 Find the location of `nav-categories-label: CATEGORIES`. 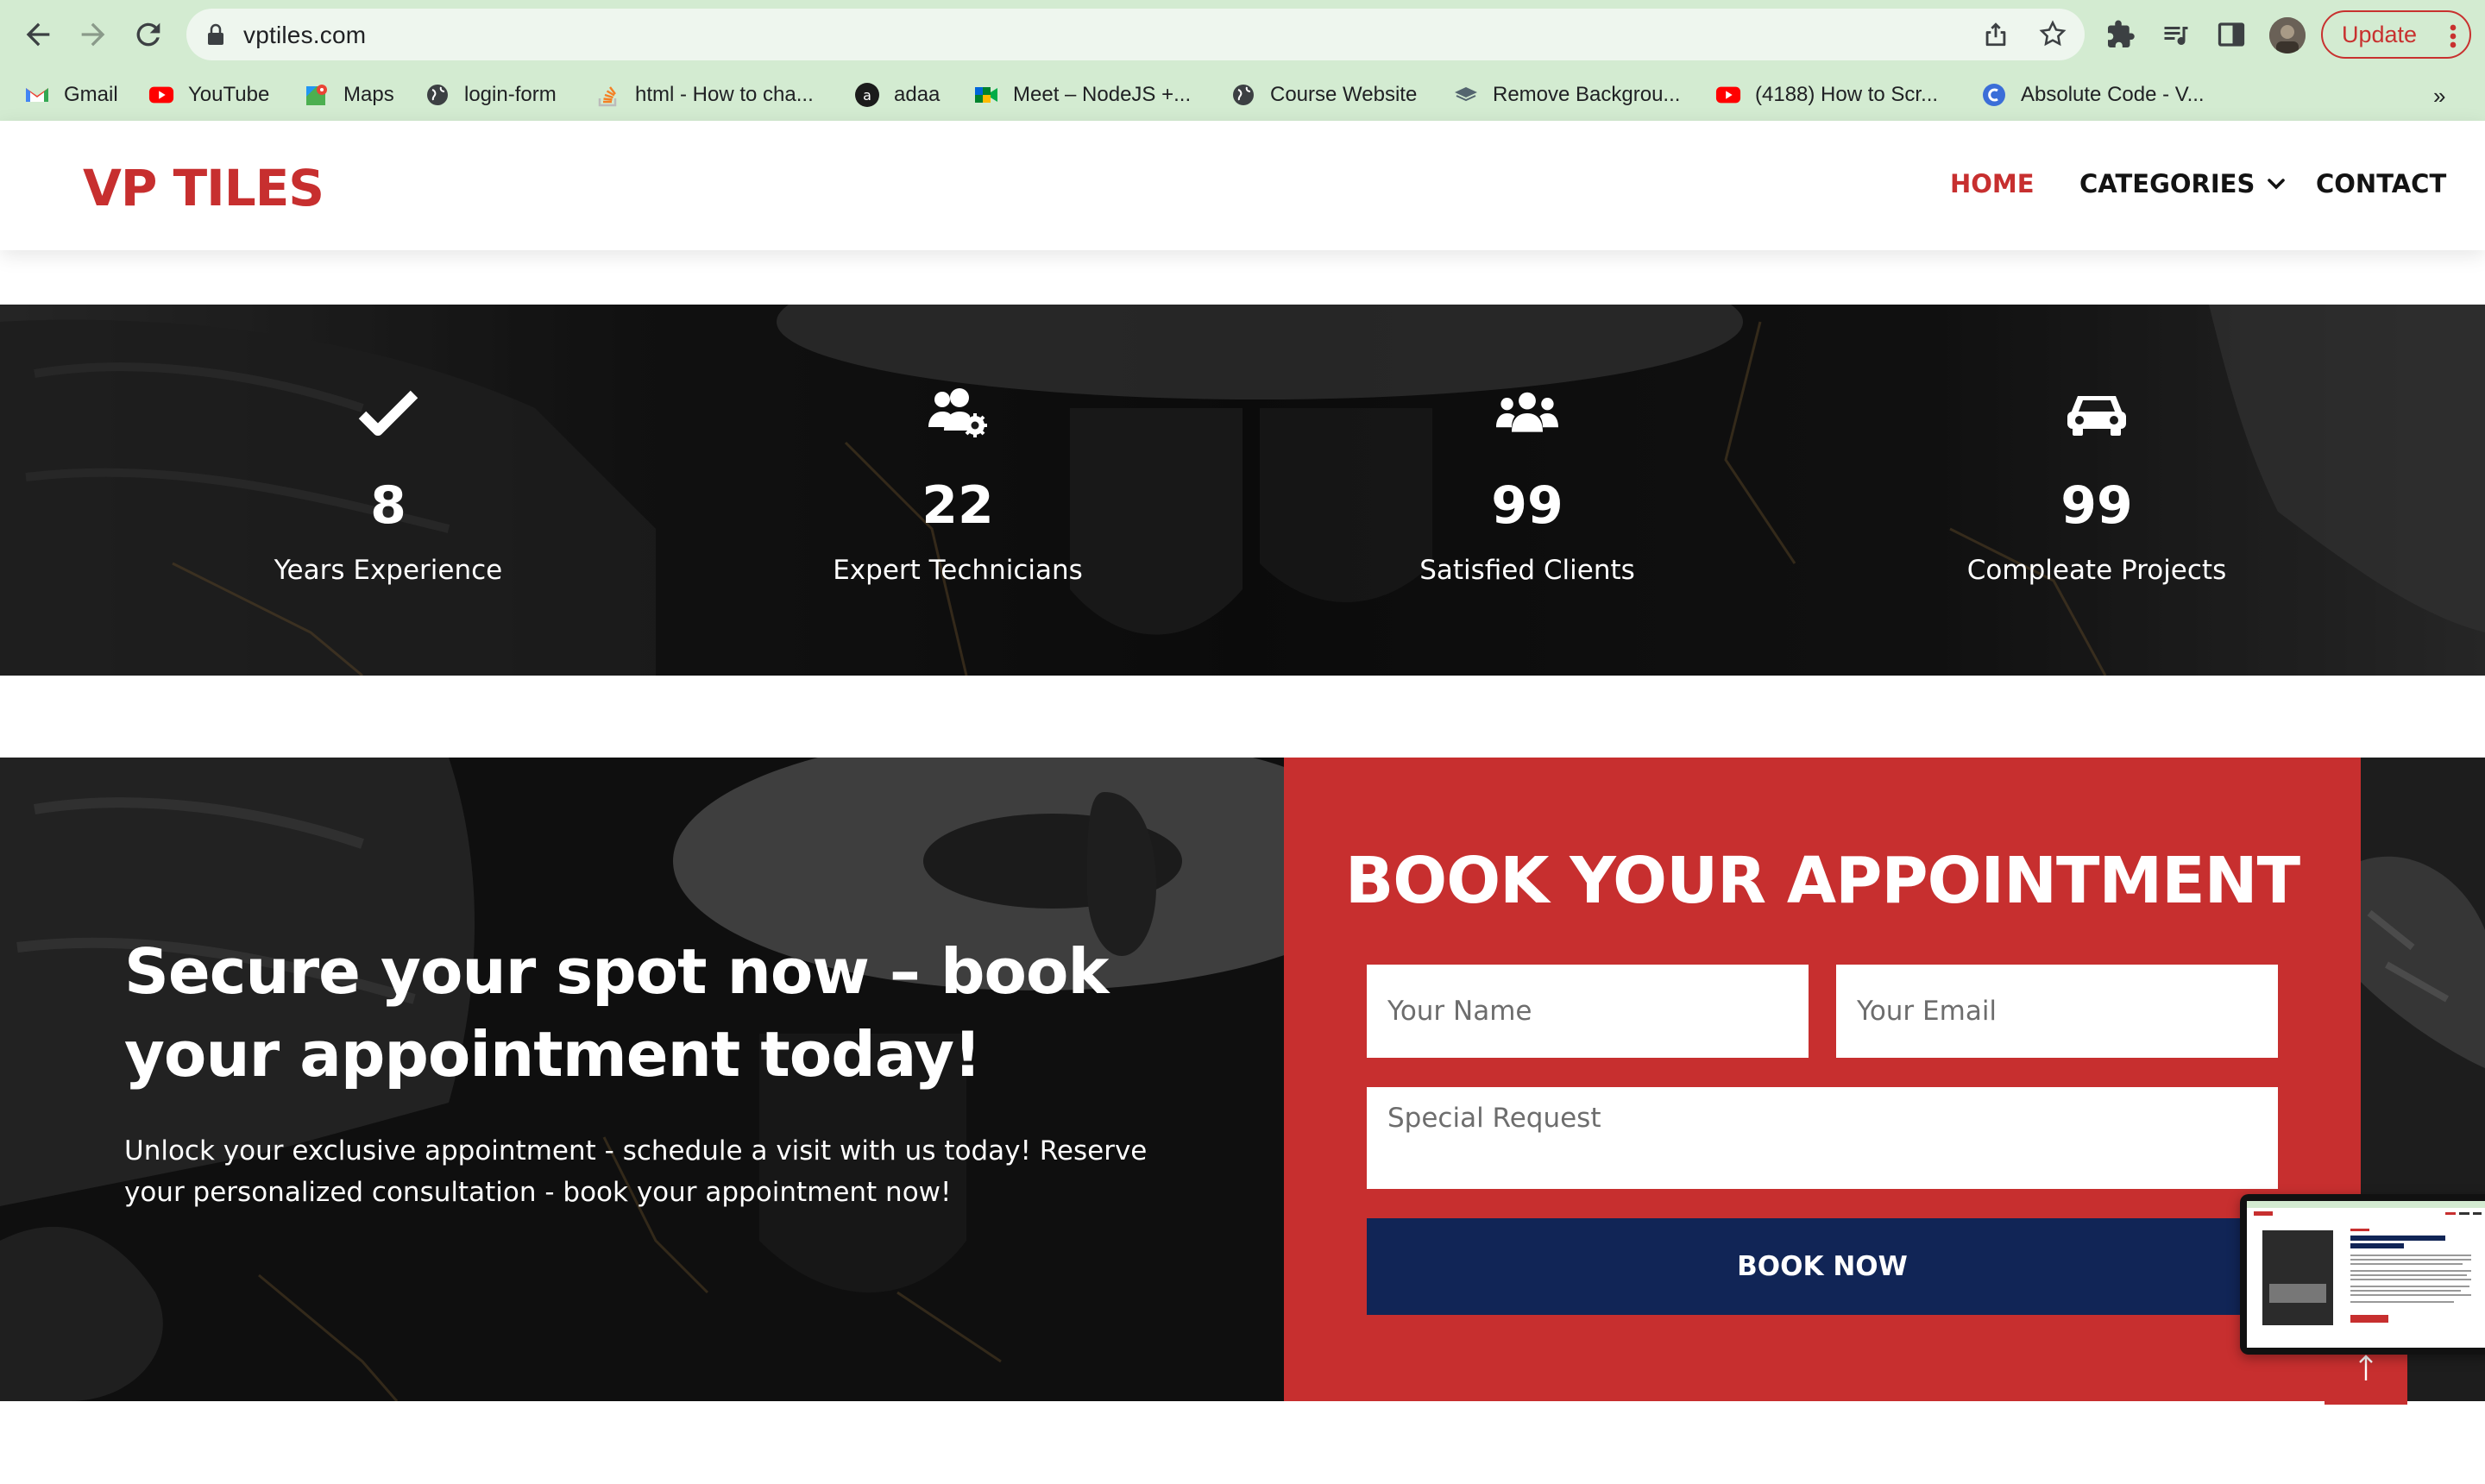

nav-categories-label: CATEGORIES is located at coordinates (2167, 184).